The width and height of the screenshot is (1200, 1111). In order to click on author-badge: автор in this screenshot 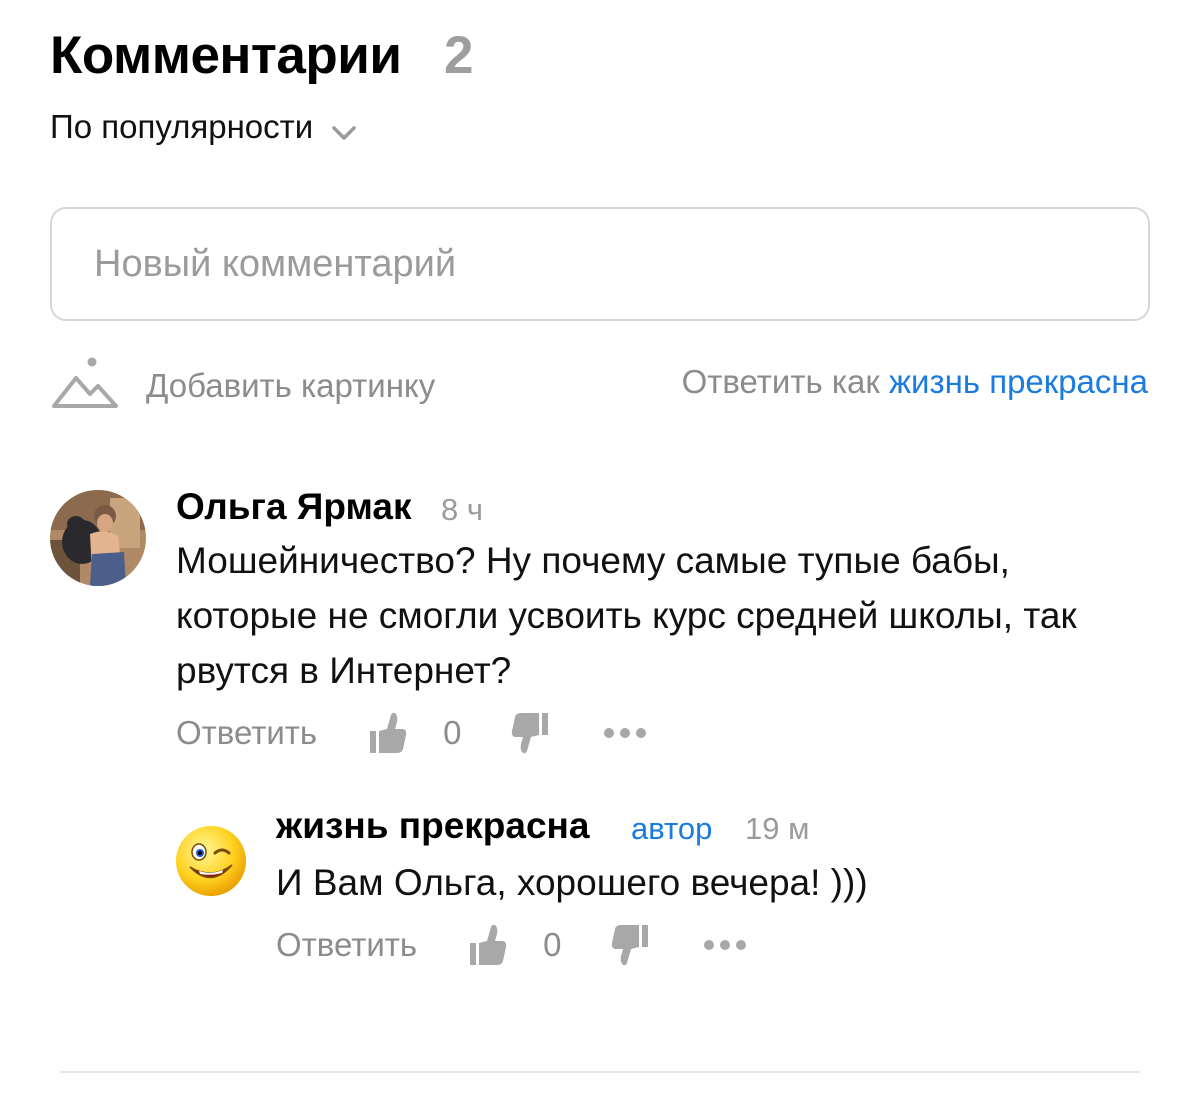, I will do `click(672, 828)`.